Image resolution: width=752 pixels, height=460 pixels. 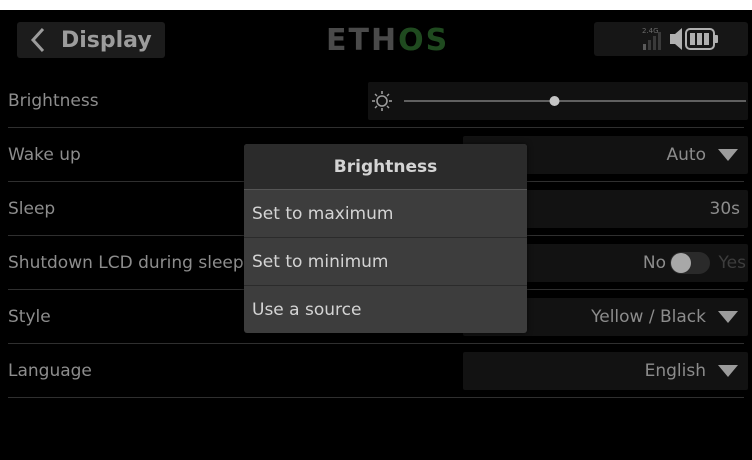 I want to click on popup-item-set-to-maximum: Set to maximum, so click(x=385, y=214).